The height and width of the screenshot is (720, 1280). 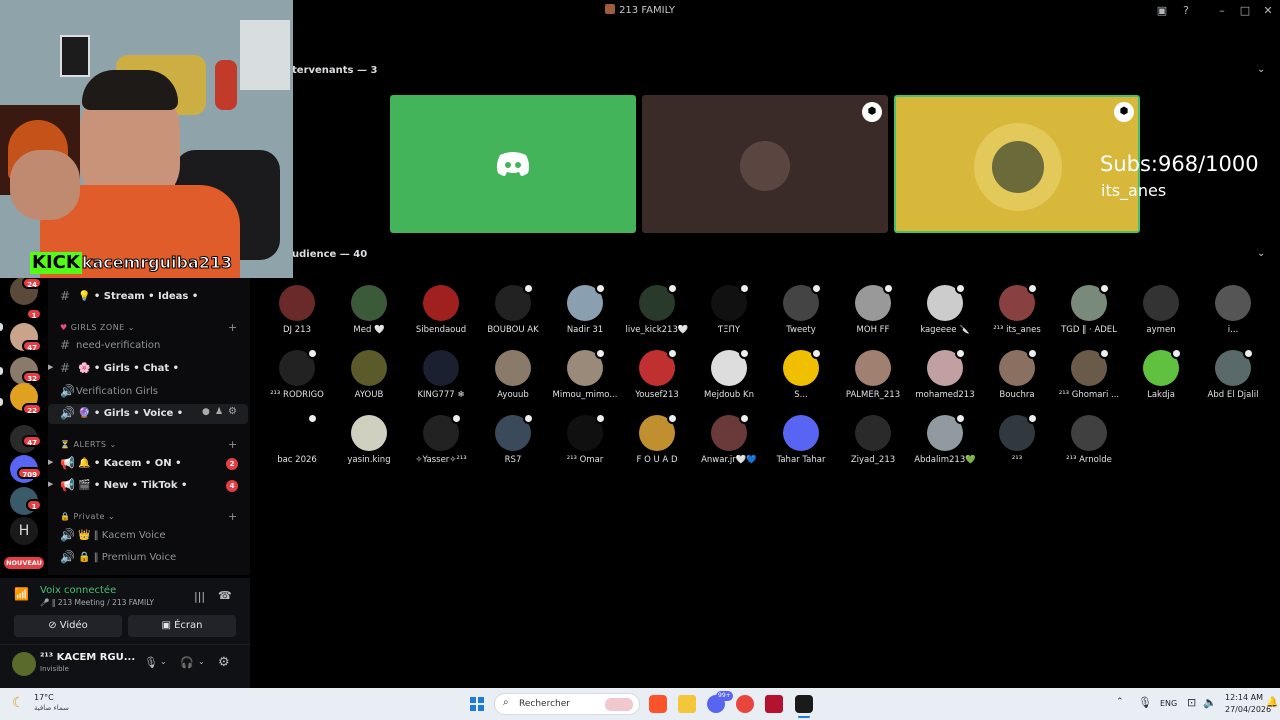 I want to click on audience-member: RS7, so click(x=513, y=443).